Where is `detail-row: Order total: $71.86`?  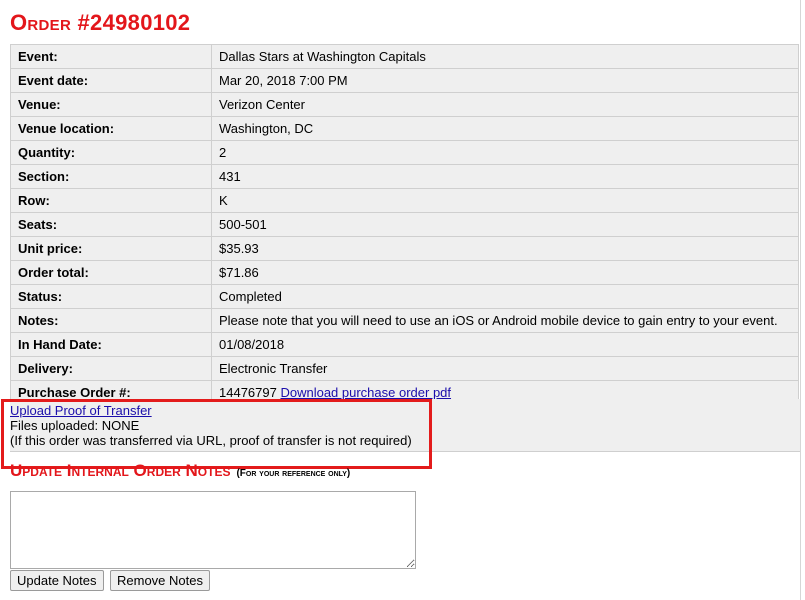
detail-row: Order total: $71.86 is located at coordinates (404, 272).